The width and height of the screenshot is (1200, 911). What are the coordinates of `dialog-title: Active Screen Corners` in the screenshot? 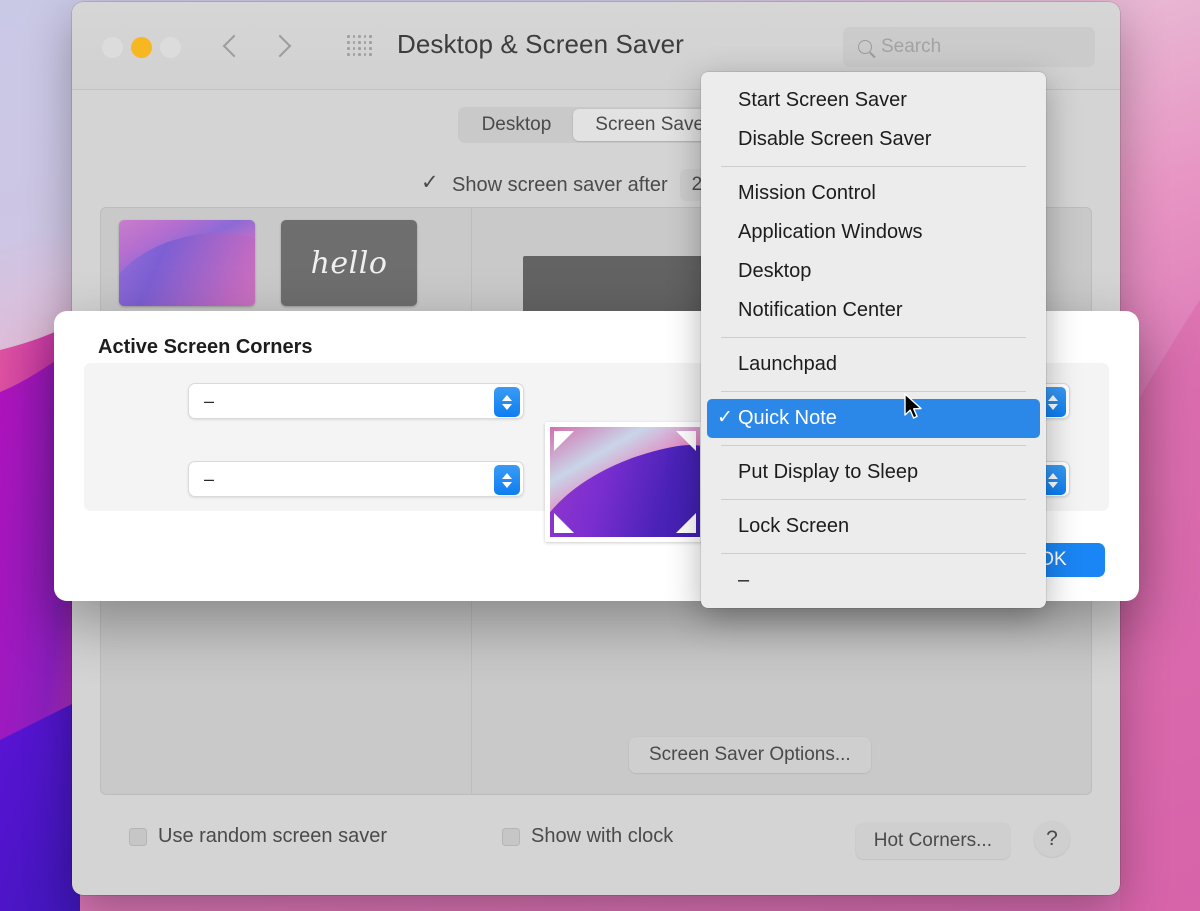 It's located at (205, 347).